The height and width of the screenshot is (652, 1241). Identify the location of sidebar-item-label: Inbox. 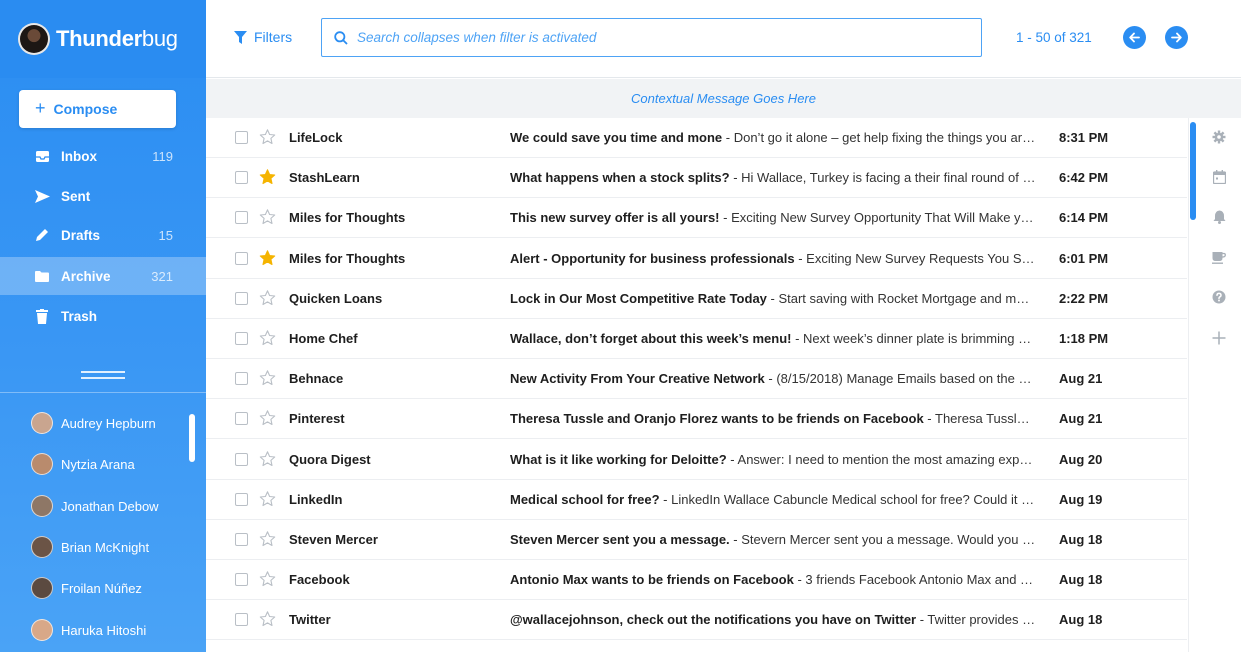
(79, 156).